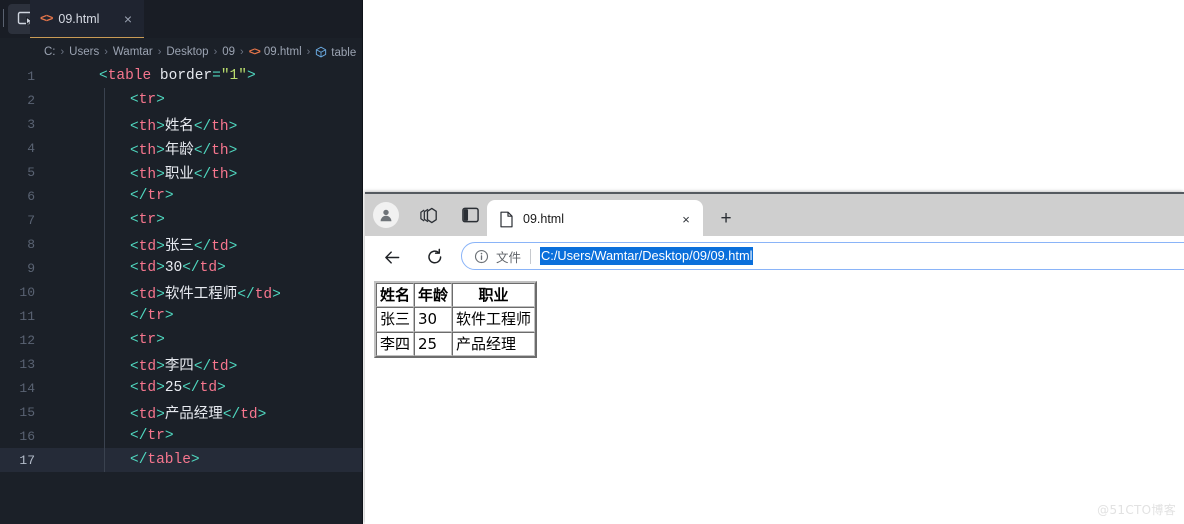 Image resolution: width=1184 pixels, height=524 pixels. What do you see at coordinates (187, 52) in the screenshot?
I see `breadcrumb-item-desktop: Desktop` at bounding box center [187, 52].